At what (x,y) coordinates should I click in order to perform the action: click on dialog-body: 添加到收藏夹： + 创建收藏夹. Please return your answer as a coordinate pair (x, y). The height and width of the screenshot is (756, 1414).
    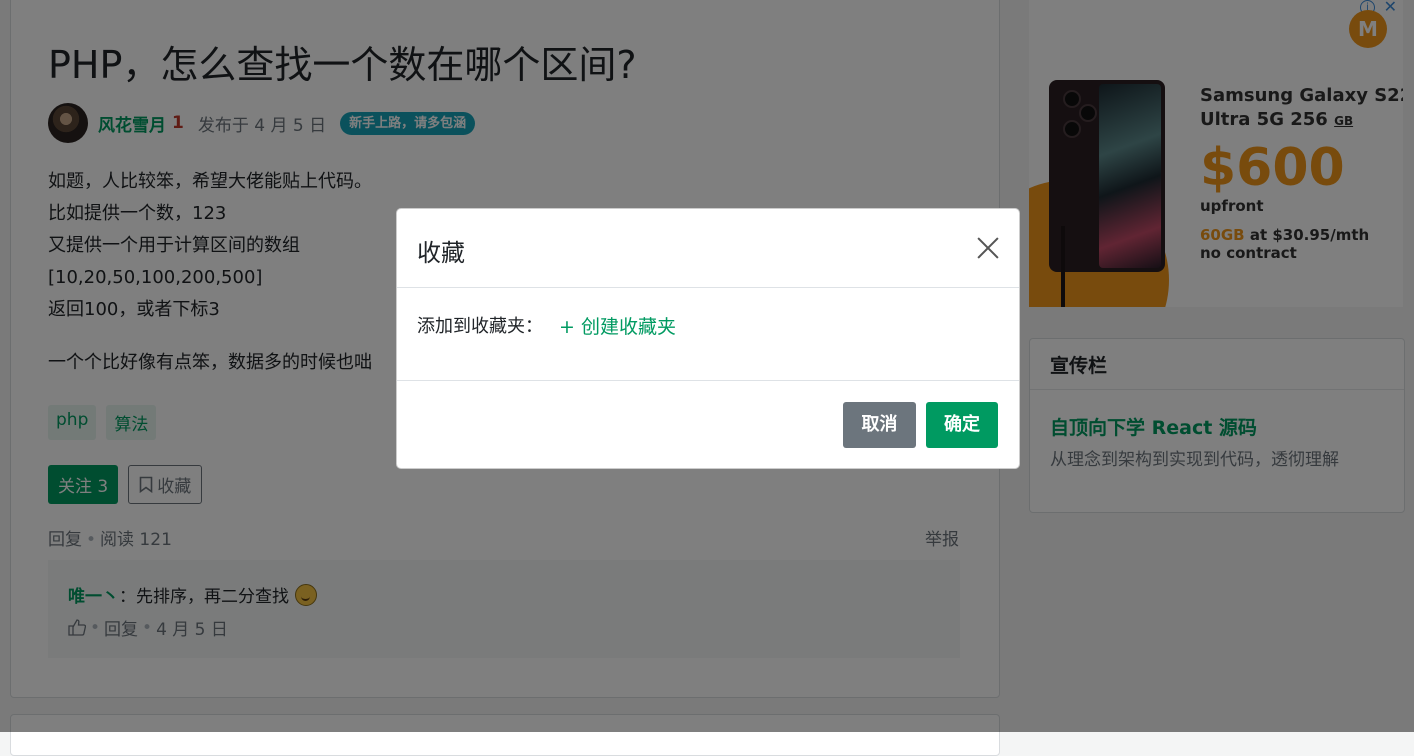
    Looking at the image, I should click on (708, 334).